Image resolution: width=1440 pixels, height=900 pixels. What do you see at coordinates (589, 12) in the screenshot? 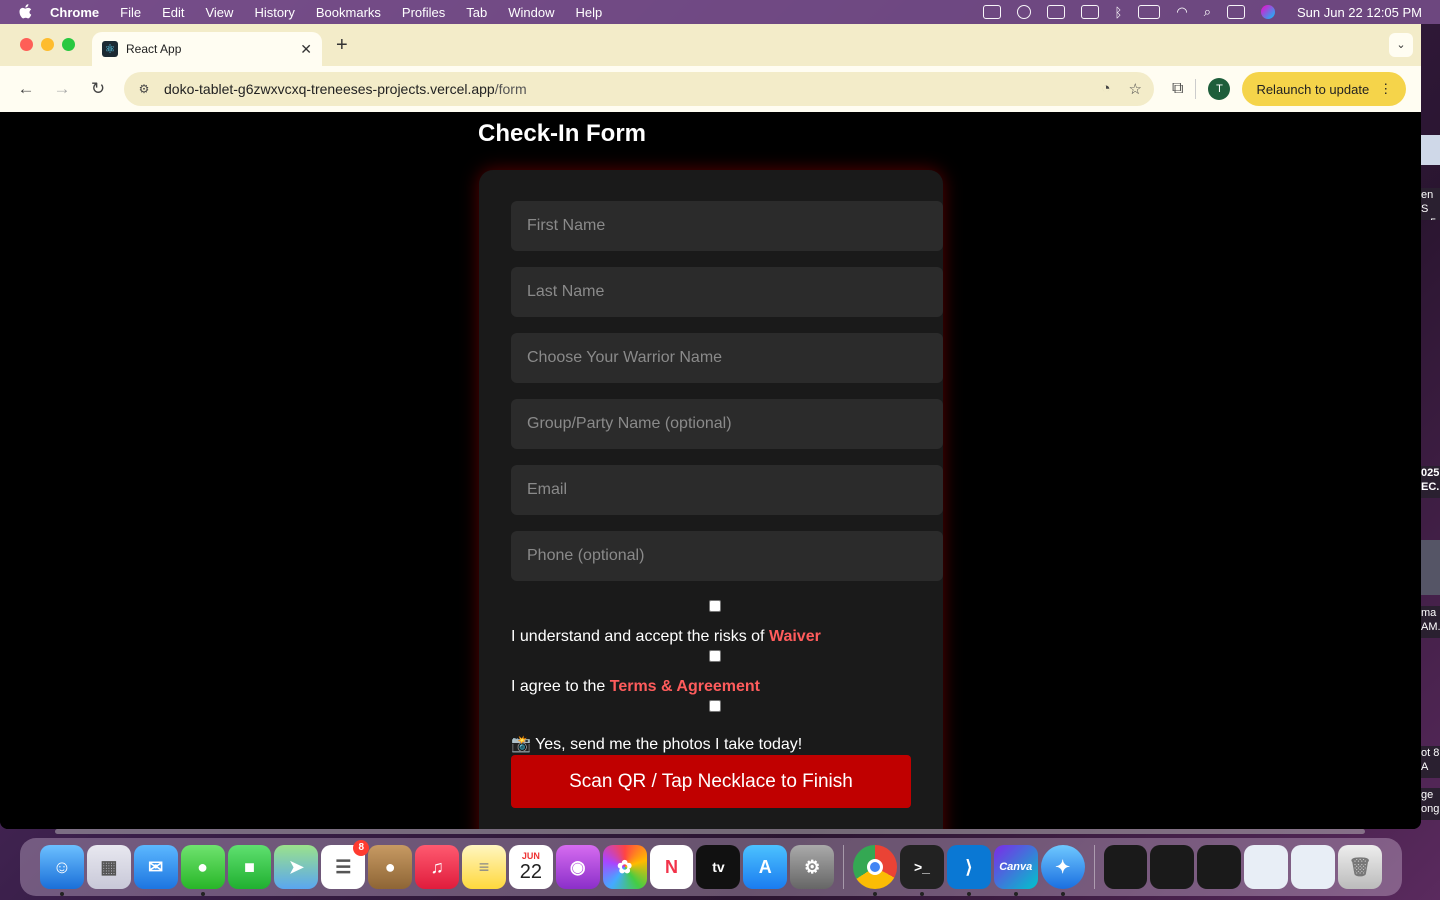
I see `menu-help: Help` at bounding box center [589, 12].